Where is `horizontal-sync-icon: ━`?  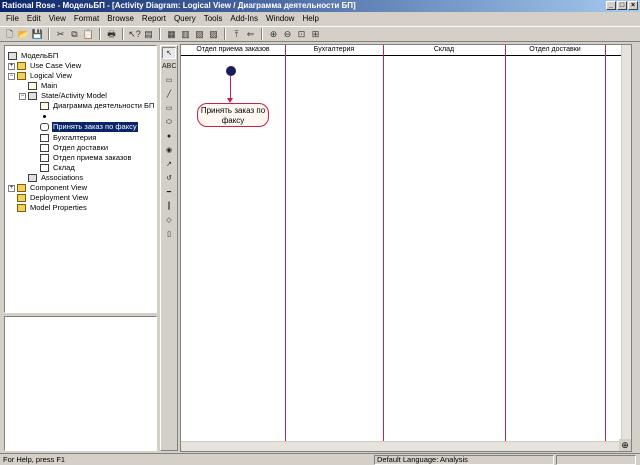 horizontal-sync-icon: ━ is located at coordinates (169, 193).